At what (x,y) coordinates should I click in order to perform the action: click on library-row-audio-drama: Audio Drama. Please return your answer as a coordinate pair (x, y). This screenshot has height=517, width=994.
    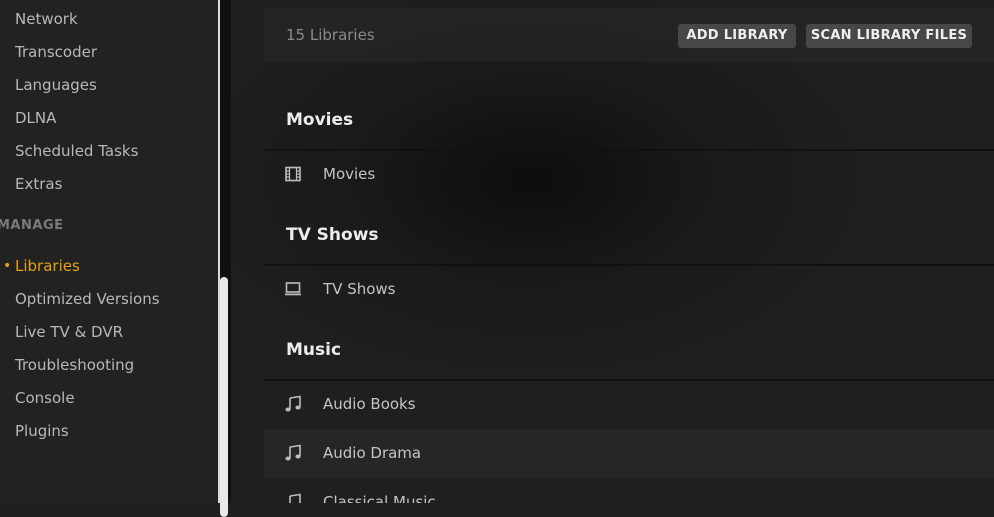
    Looking at the image, I should click on (629, 454).